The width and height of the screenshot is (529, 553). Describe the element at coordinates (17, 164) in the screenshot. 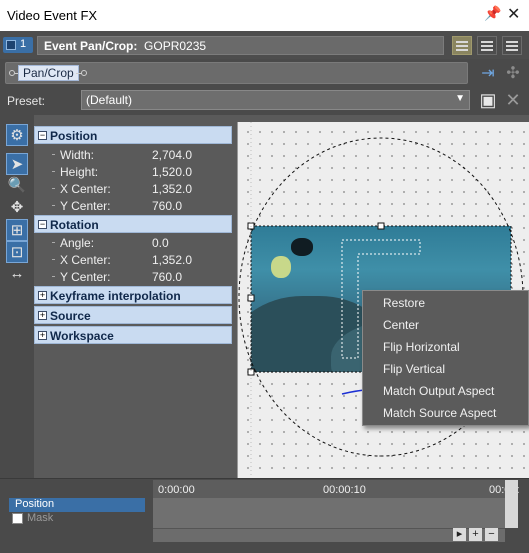

I see `pointer-icon: ➤` at that location.